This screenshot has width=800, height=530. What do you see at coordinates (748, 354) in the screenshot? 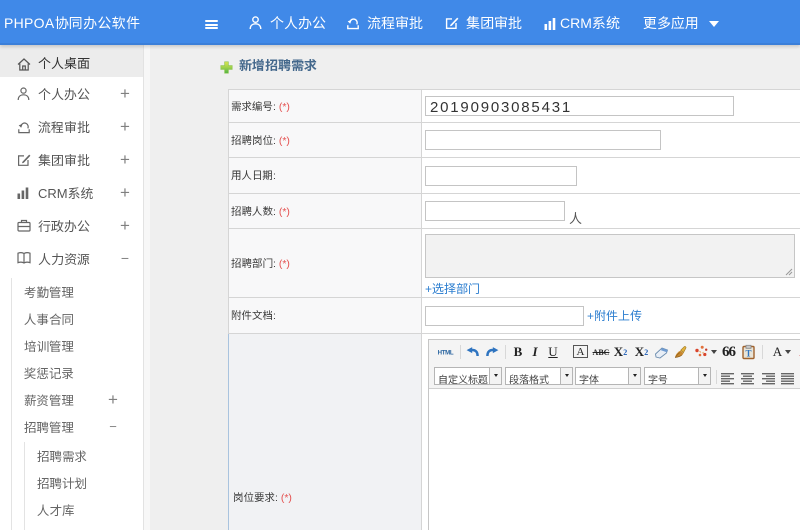
I see `svg-text: T` at bounding box center [748, 354].